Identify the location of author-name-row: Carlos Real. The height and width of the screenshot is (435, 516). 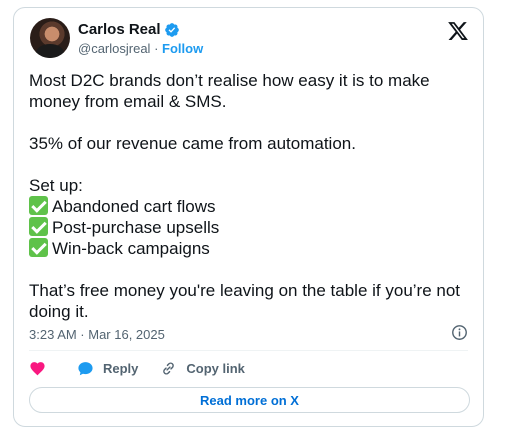
(129, 29).